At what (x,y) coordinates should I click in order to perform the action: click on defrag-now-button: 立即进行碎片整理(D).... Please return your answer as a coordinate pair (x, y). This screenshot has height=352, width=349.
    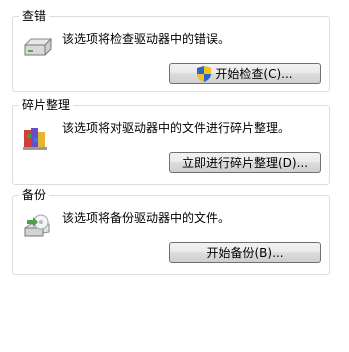
    Looking at the image, I should click on (245, 162).